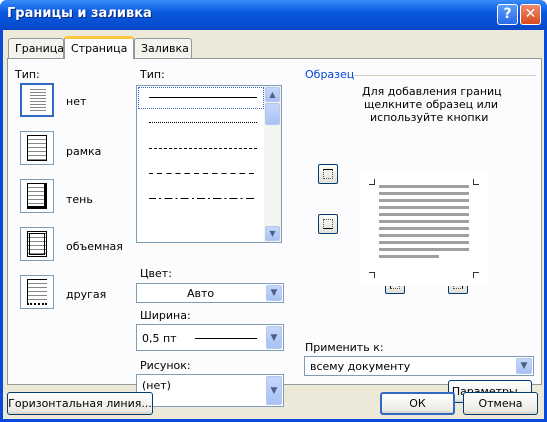 The height and width of the screenshot is (422, 547). What do you see at coordinates (432, 91) in the screenshot?
I see `preview-hint-line1: Для добавления границ` at bounding box center [432, 91].